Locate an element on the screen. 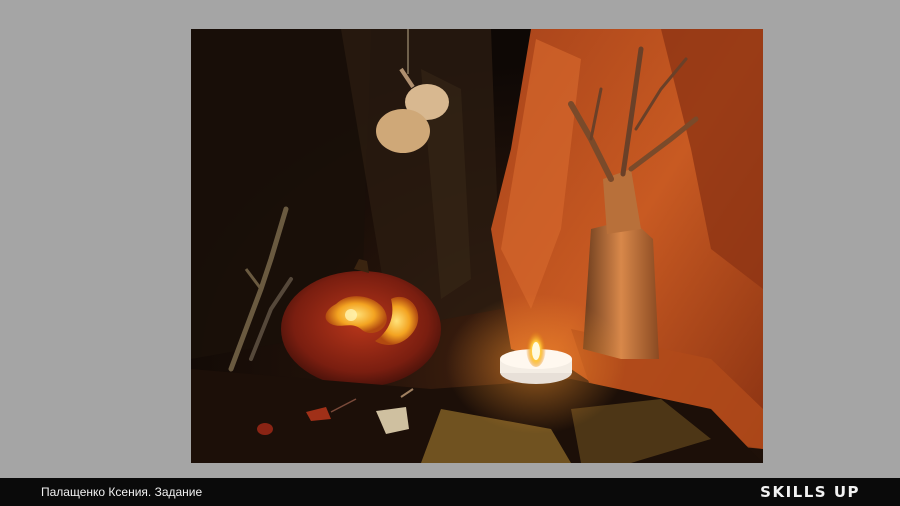  footer-bar: Палащенко Ксения. Задание SKILLS UP is located at coordinates (450, 492).